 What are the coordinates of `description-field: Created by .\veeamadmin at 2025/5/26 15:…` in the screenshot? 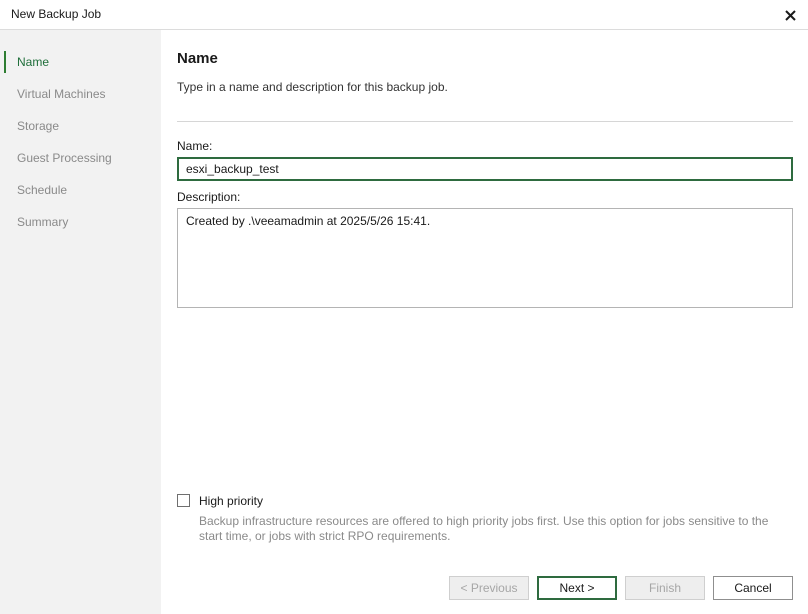 It's located at (485, 258).